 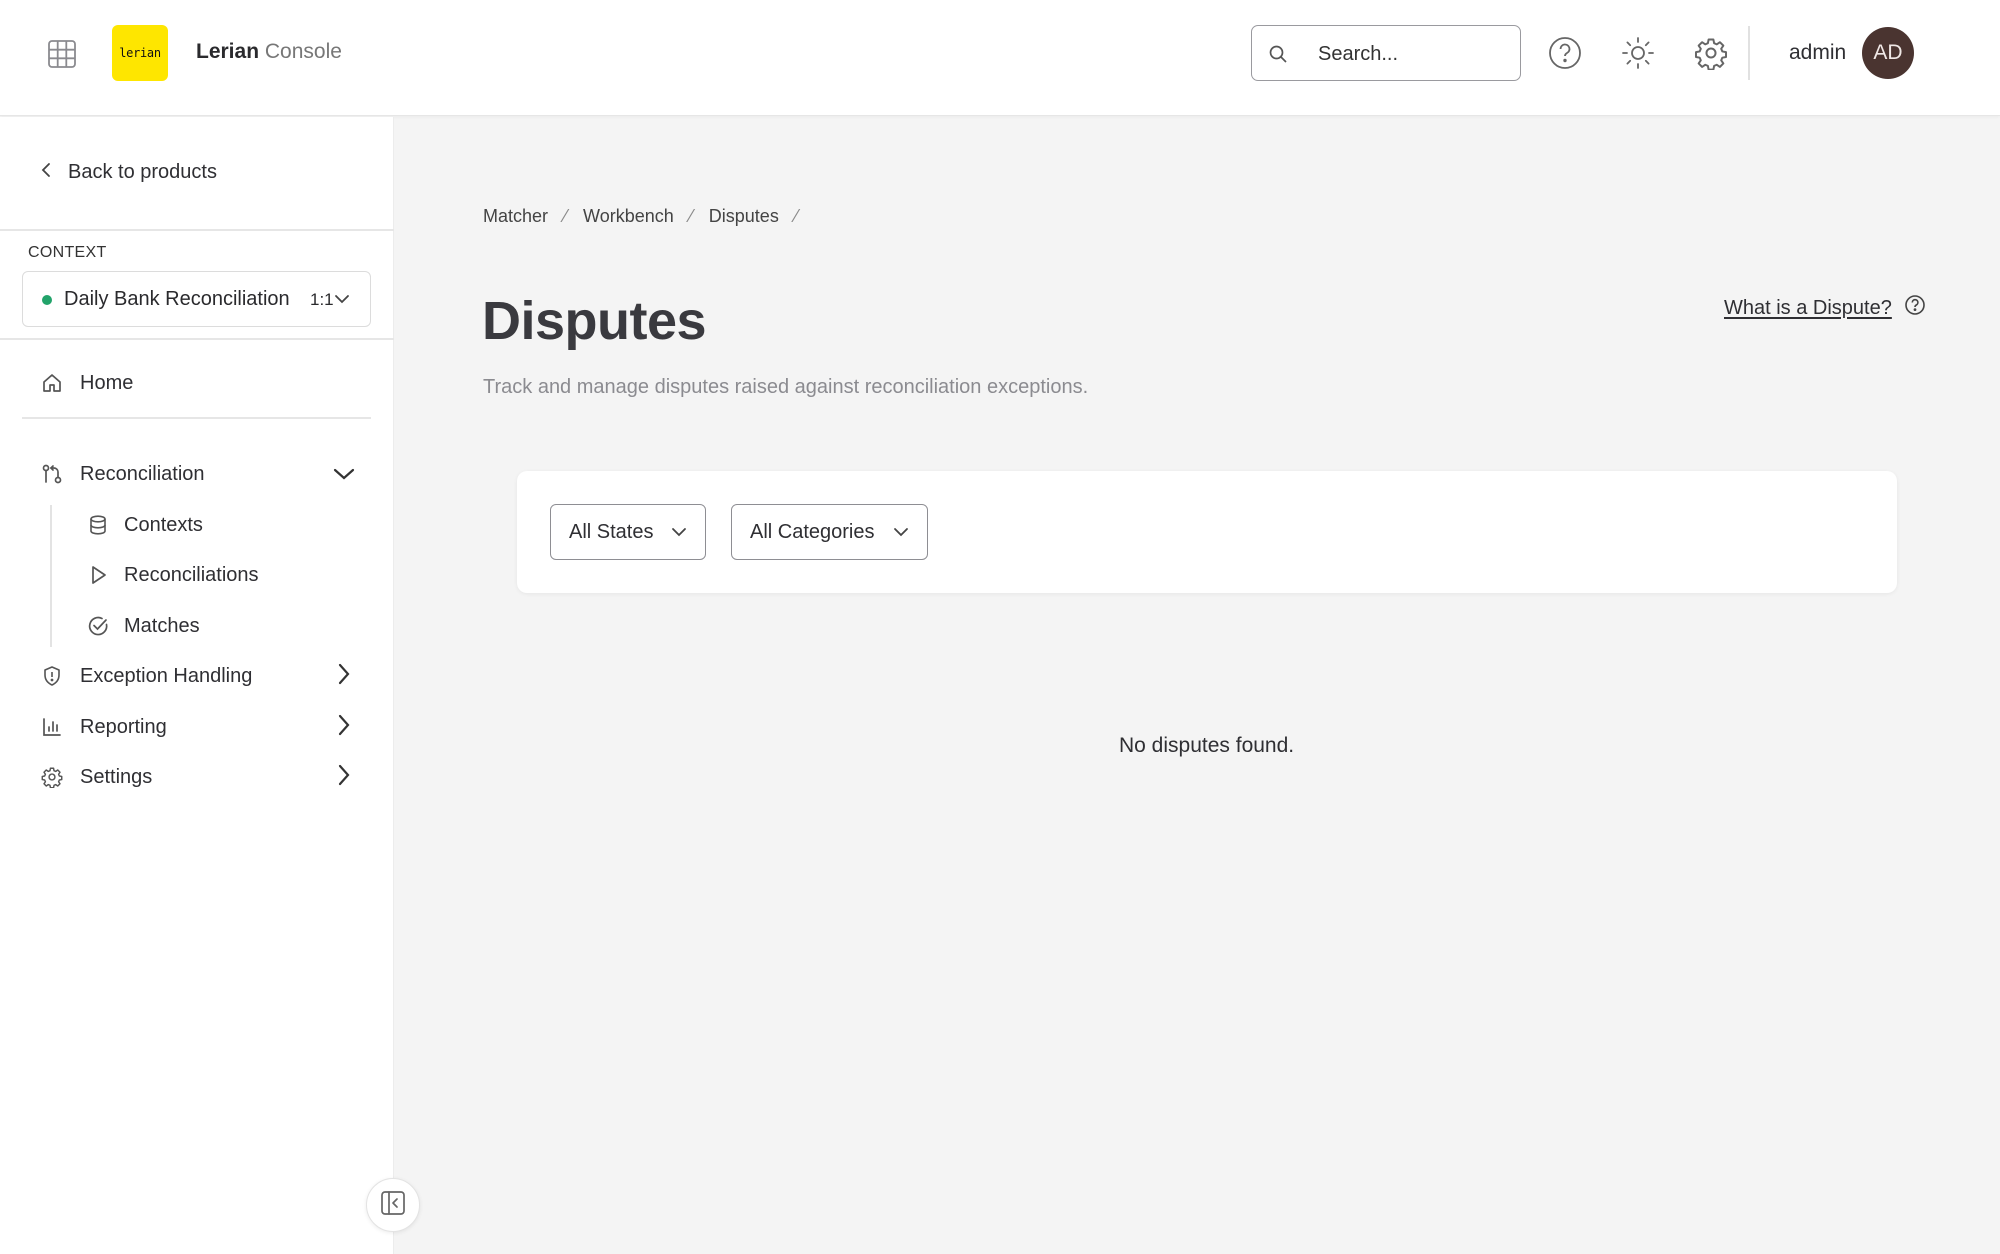 What do you see at coordinates (47, 172) in the screenshot?
I see `chevron-left-icon` at bounding box center [47, 172].